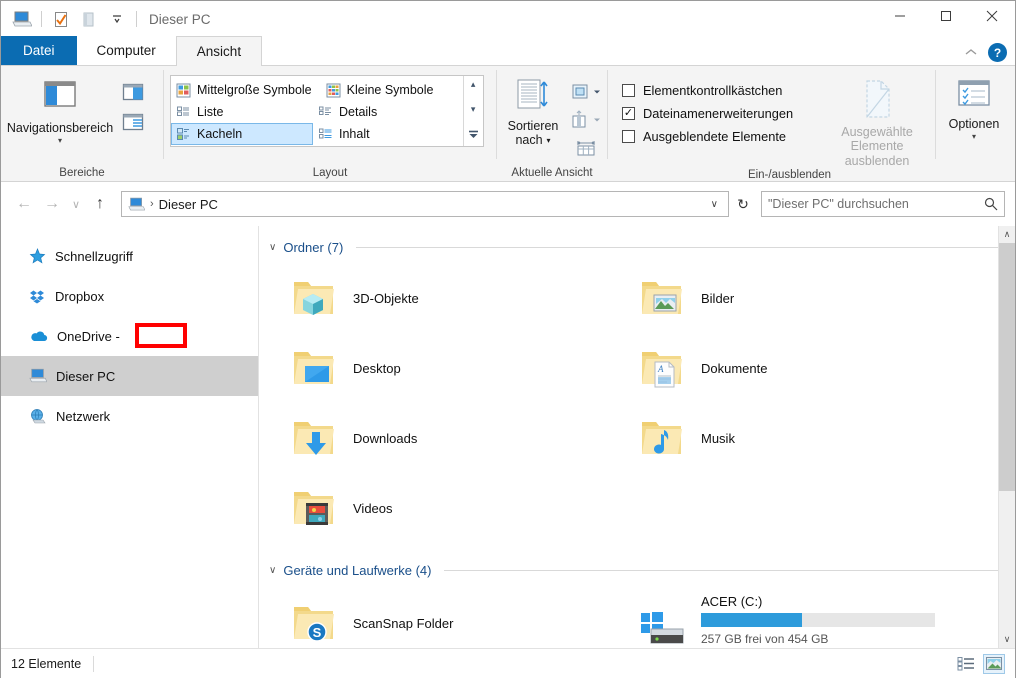  What do you see at coordinates (76, 204) in the screenshot?
I see `recent-locations-button: ∨` at bounding box center [76, 204].